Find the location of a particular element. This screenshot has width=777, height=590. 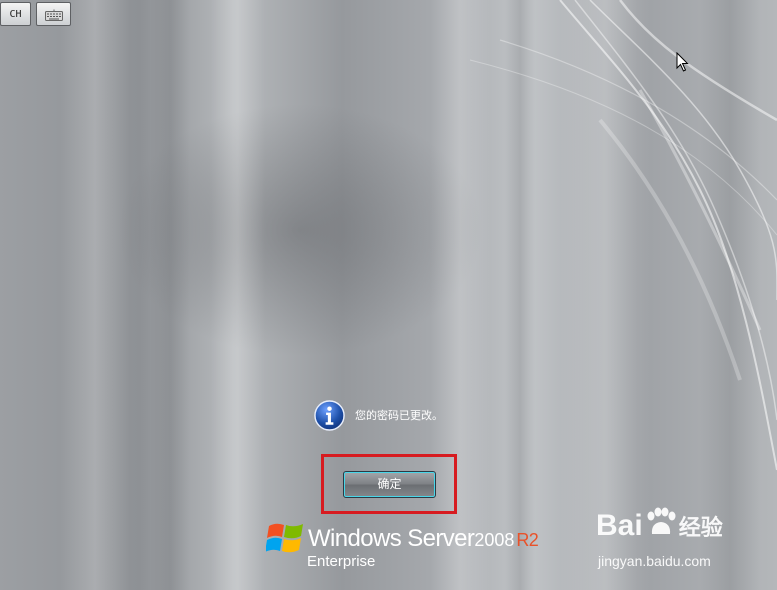

windows-flag-icon is located at coordinates (284, 538).